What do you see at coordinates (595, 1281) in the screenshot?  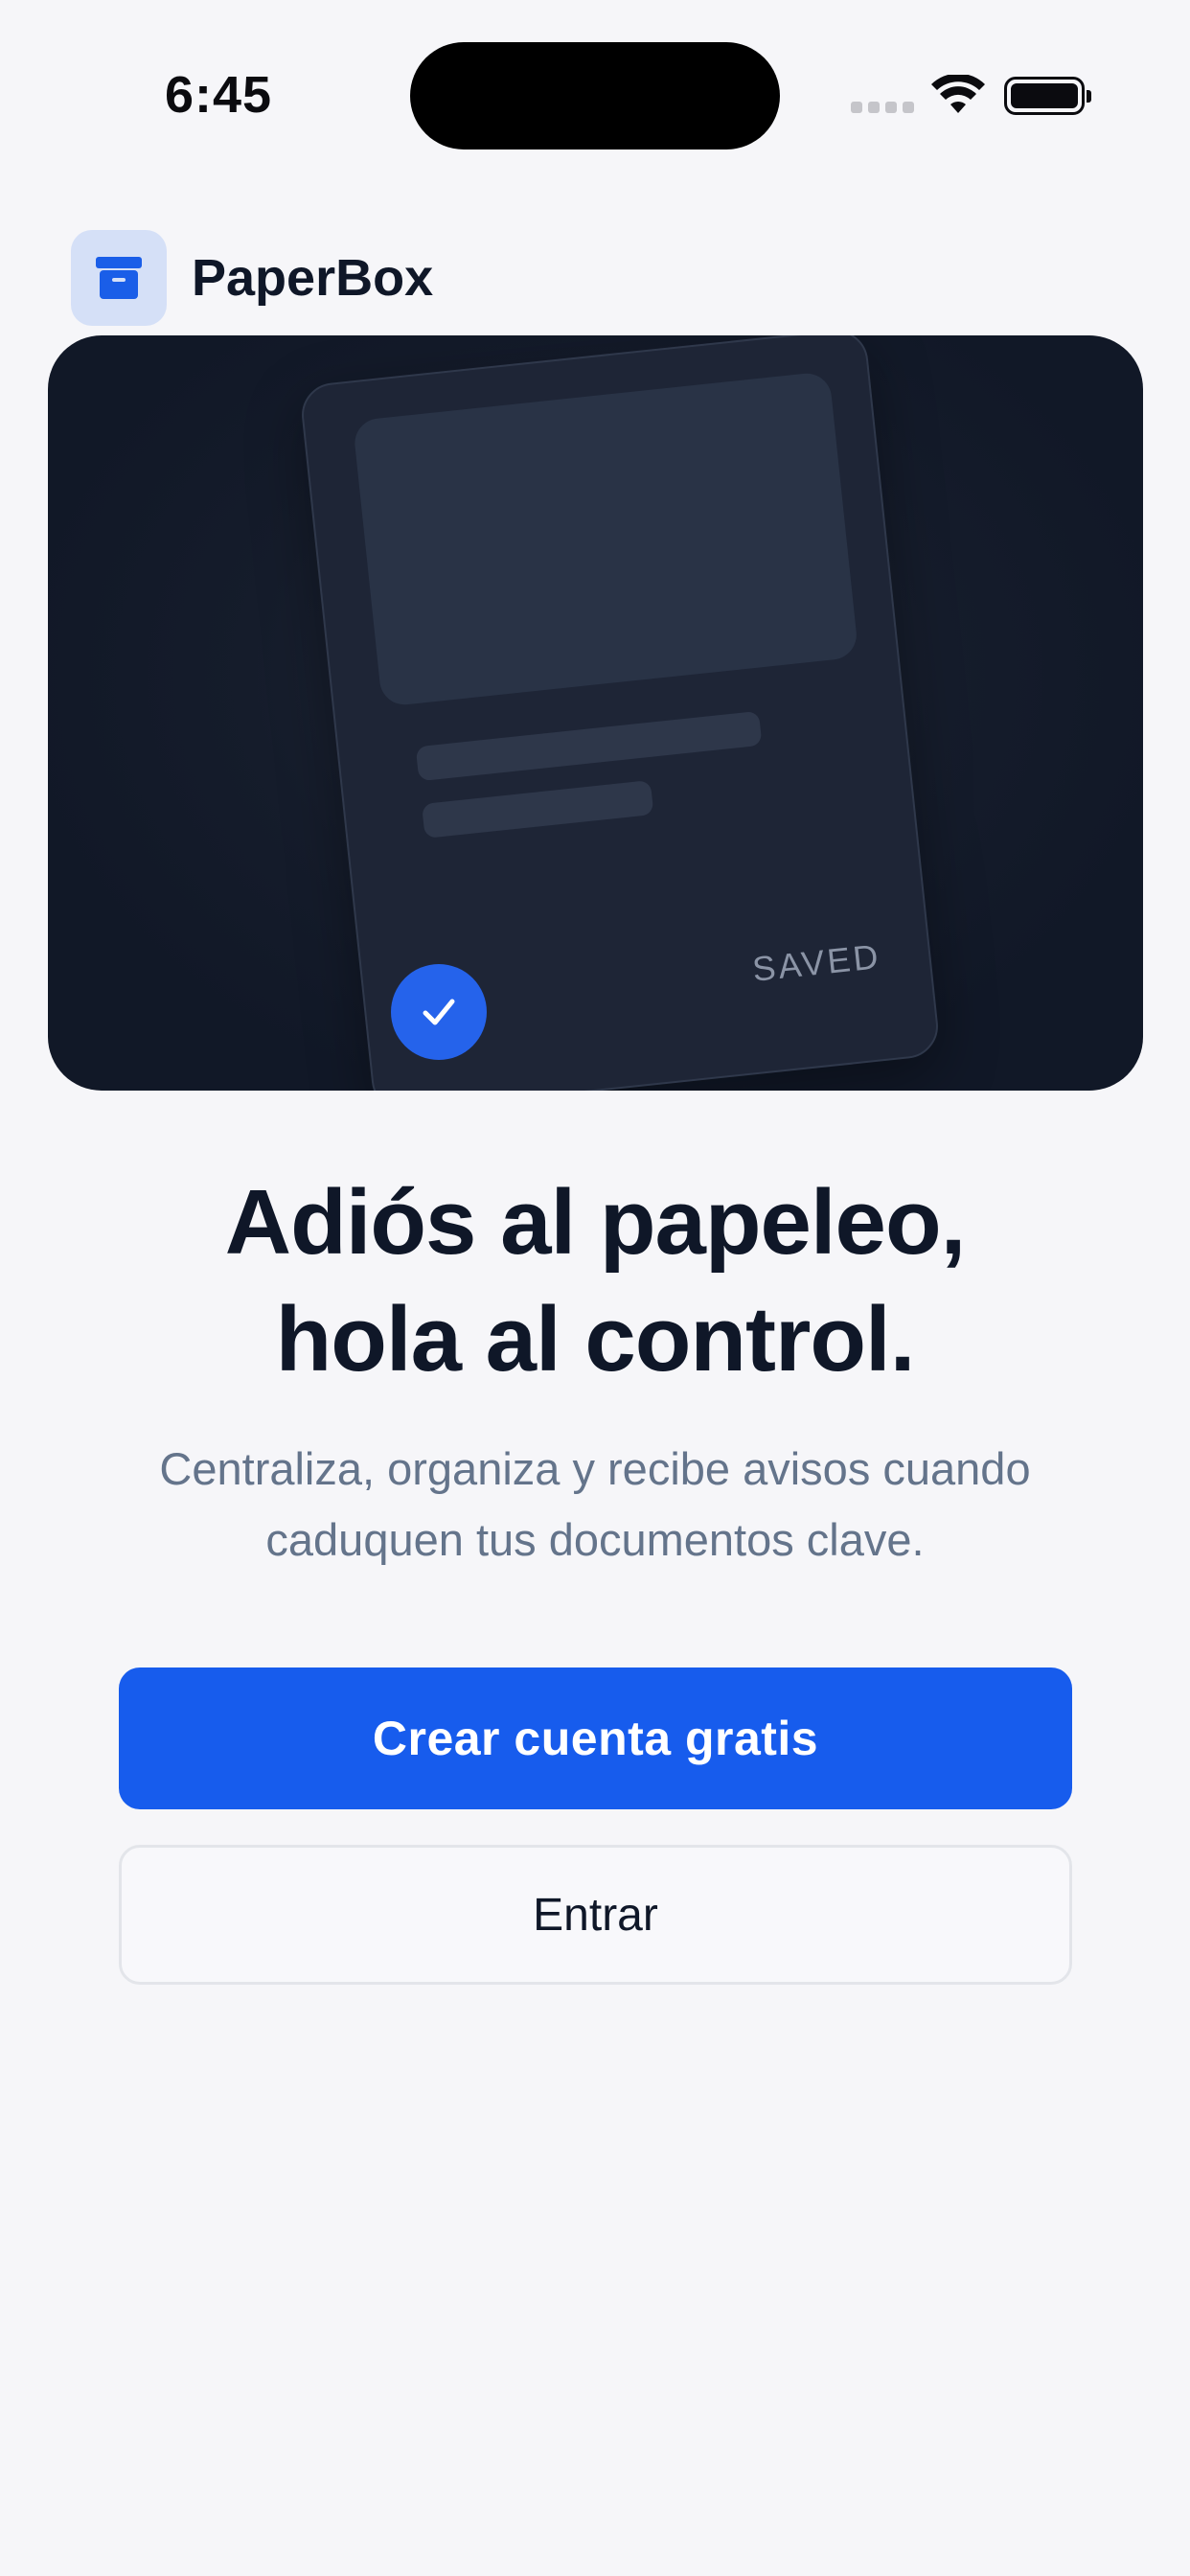 I see `page-title: Adiós al papeleo, hola al control.` at bounding box center [595, 1281].